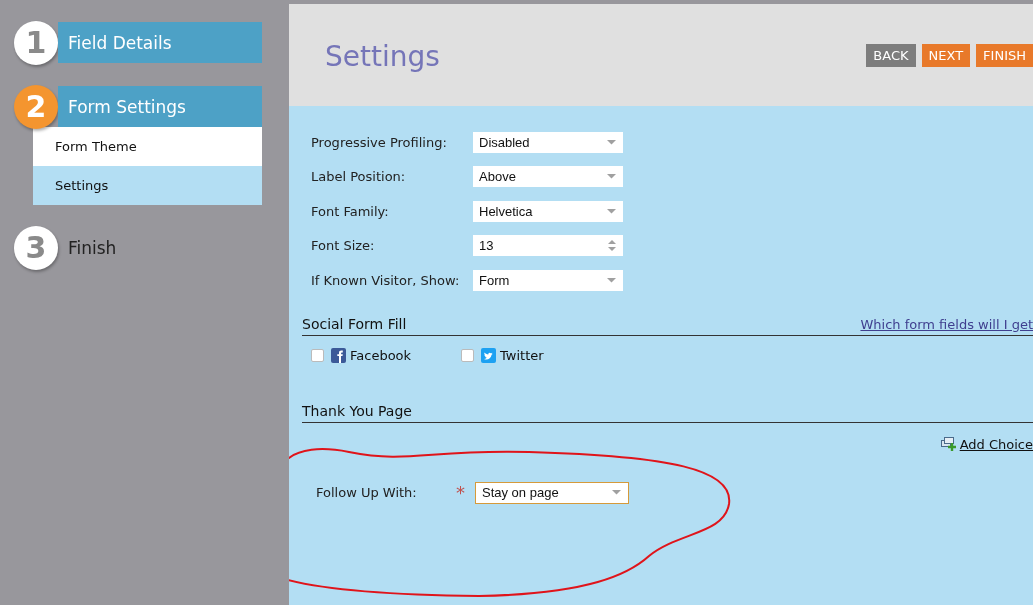 The image size is (1033, 605). I want to click on dropdown: Disabled, so click(548, 142).